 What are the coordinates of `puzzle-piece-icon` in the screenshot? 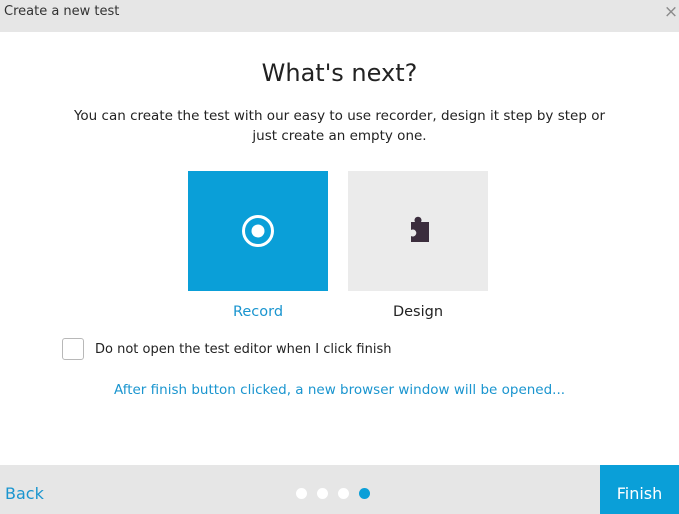 It's located at (420, 229).